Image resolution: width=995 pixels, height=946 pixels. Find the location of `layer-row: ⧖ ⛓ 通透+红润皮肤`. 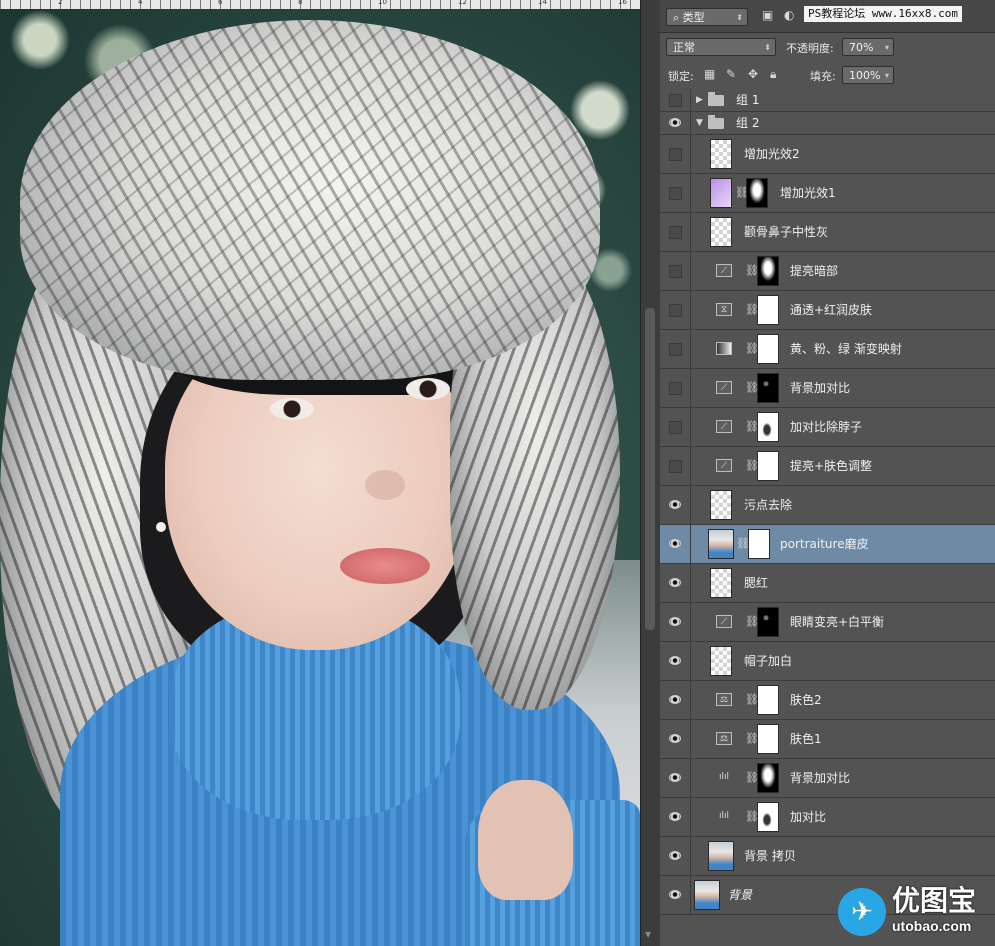

layer-row: ⧖ ⛓ 通透+红润皮肤 is located at coordinates (827, 310).